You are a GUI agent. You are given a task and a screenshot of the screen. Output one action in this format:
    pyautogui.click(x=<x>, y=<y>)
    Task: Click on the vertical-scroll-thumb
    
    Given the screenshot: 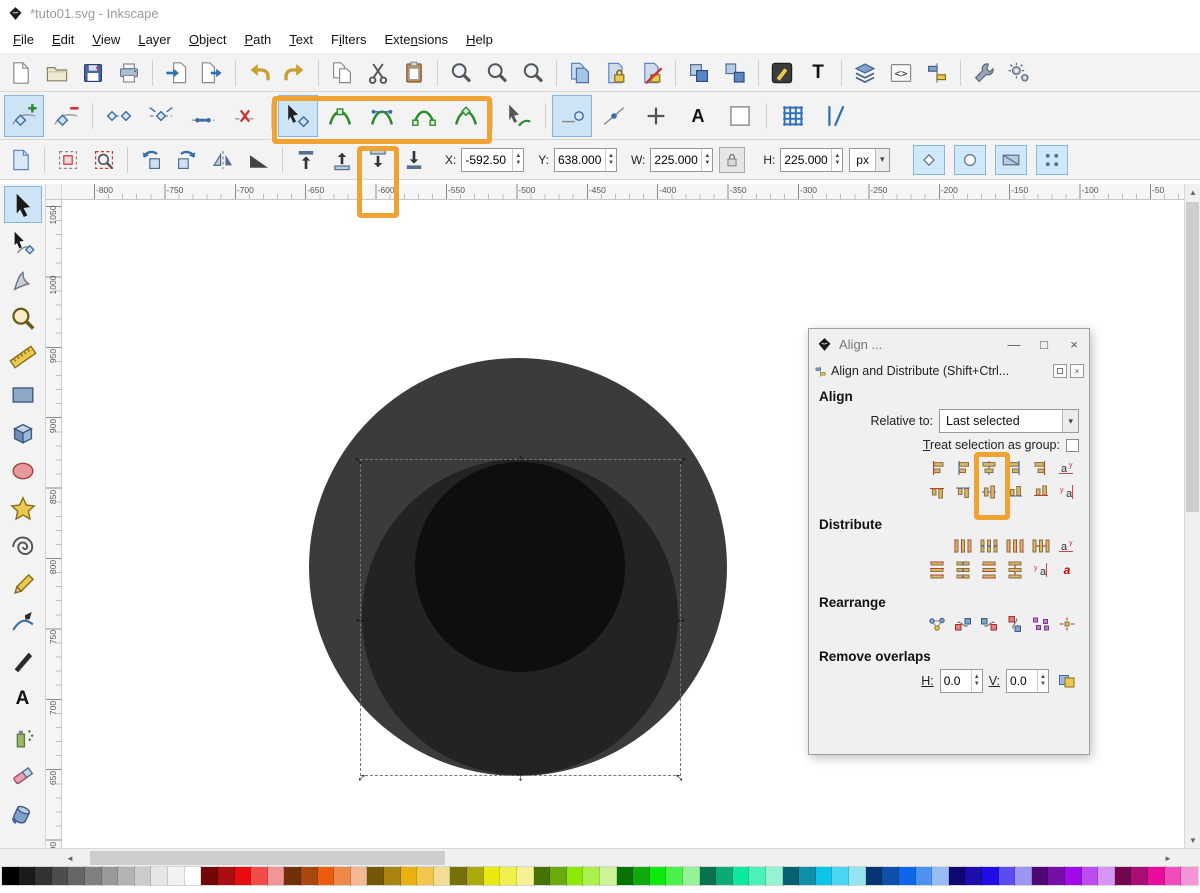 What is the action you would take?
    pyautogui.click(x=1192, y=357)
    